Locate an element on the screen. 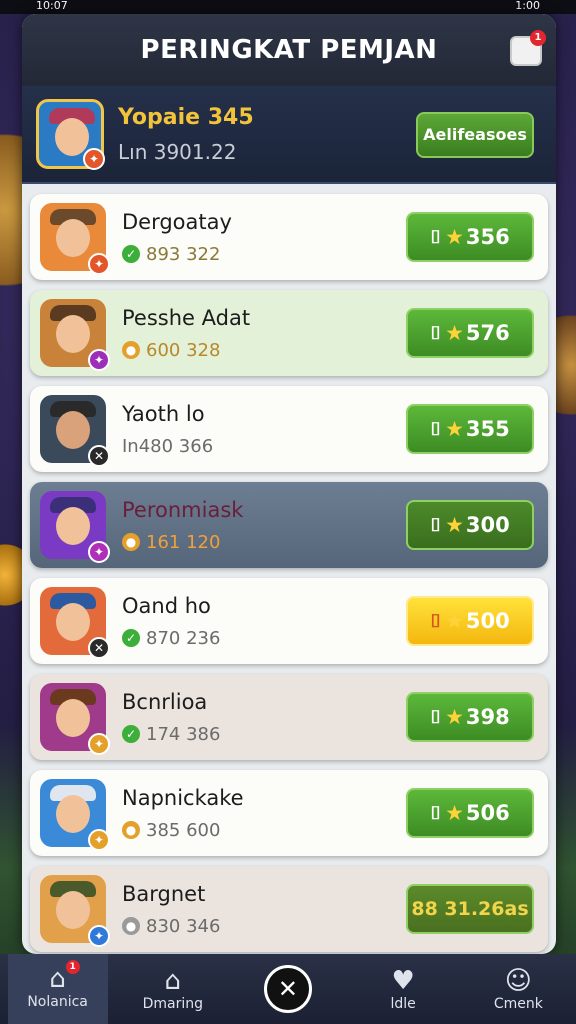  shop-icon: ⌂ is located at coordinates (173, 981).